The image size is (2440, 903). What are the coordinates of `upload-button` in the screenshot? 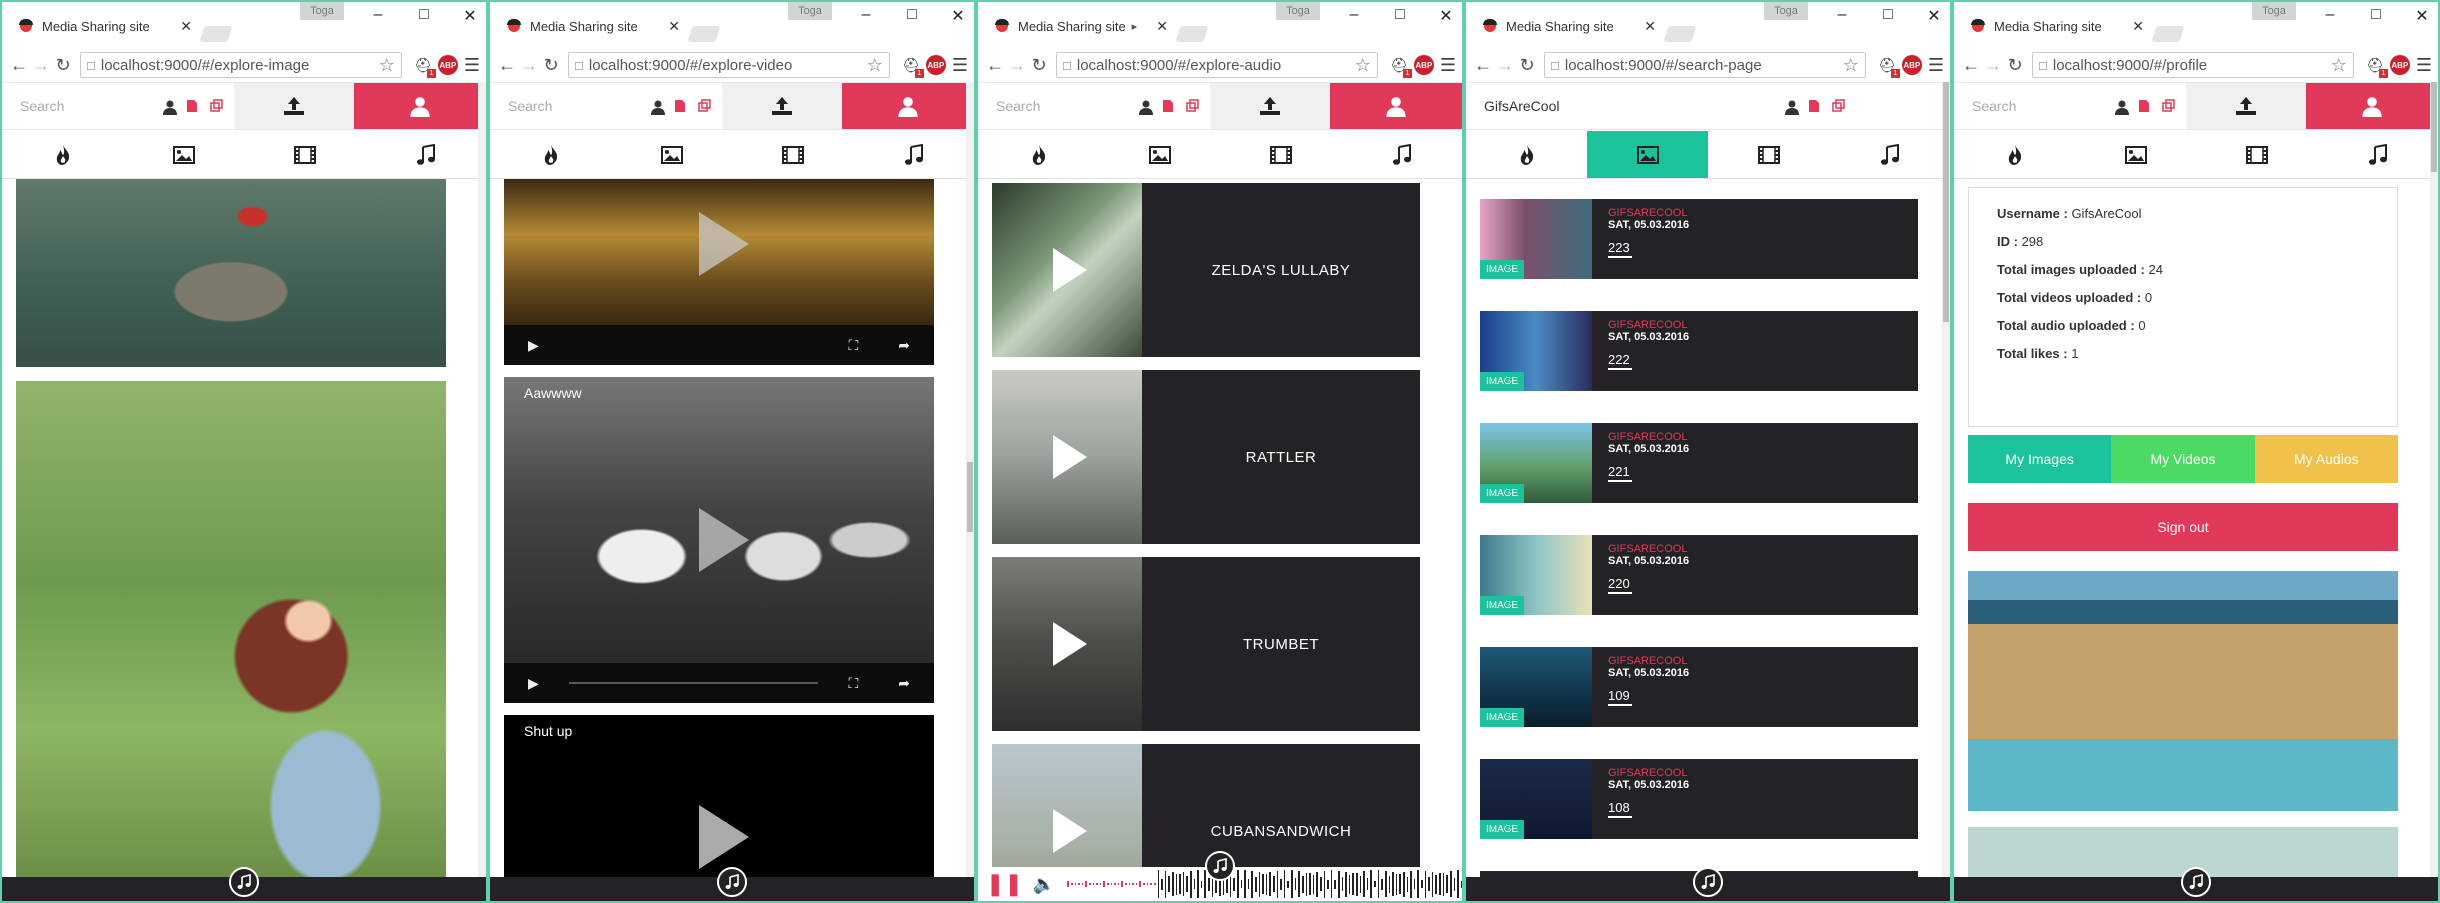 It's located at (1270, 106).